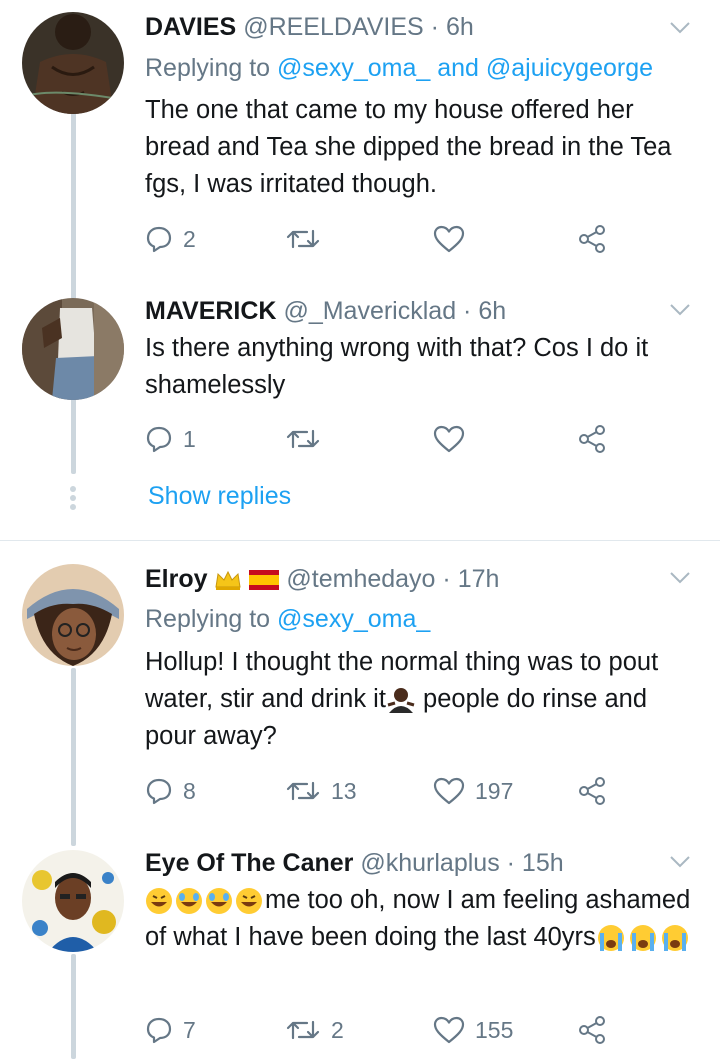  I want to click on user-handle: @khurlaplus, so click(429, 863).